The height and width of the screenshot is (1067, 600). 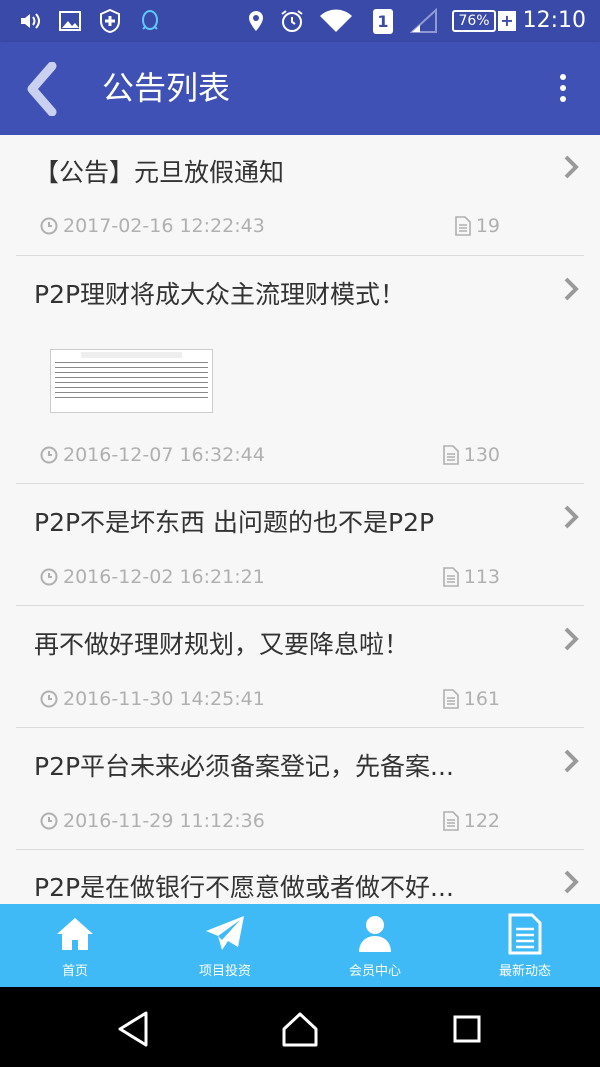 I want to click on home-icon, so click(x=75, y=934).